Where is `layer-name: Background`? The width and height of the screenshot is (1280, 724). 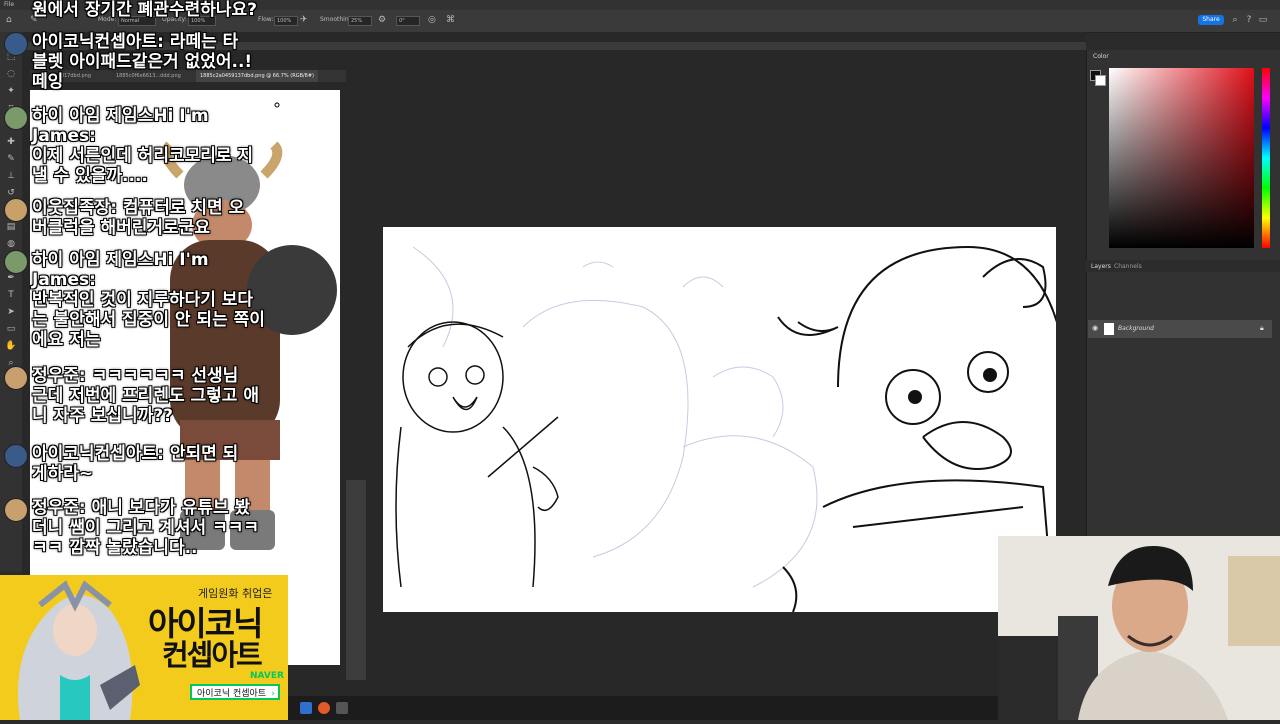
layer-name: Background is located at coordinates (1136, 328).